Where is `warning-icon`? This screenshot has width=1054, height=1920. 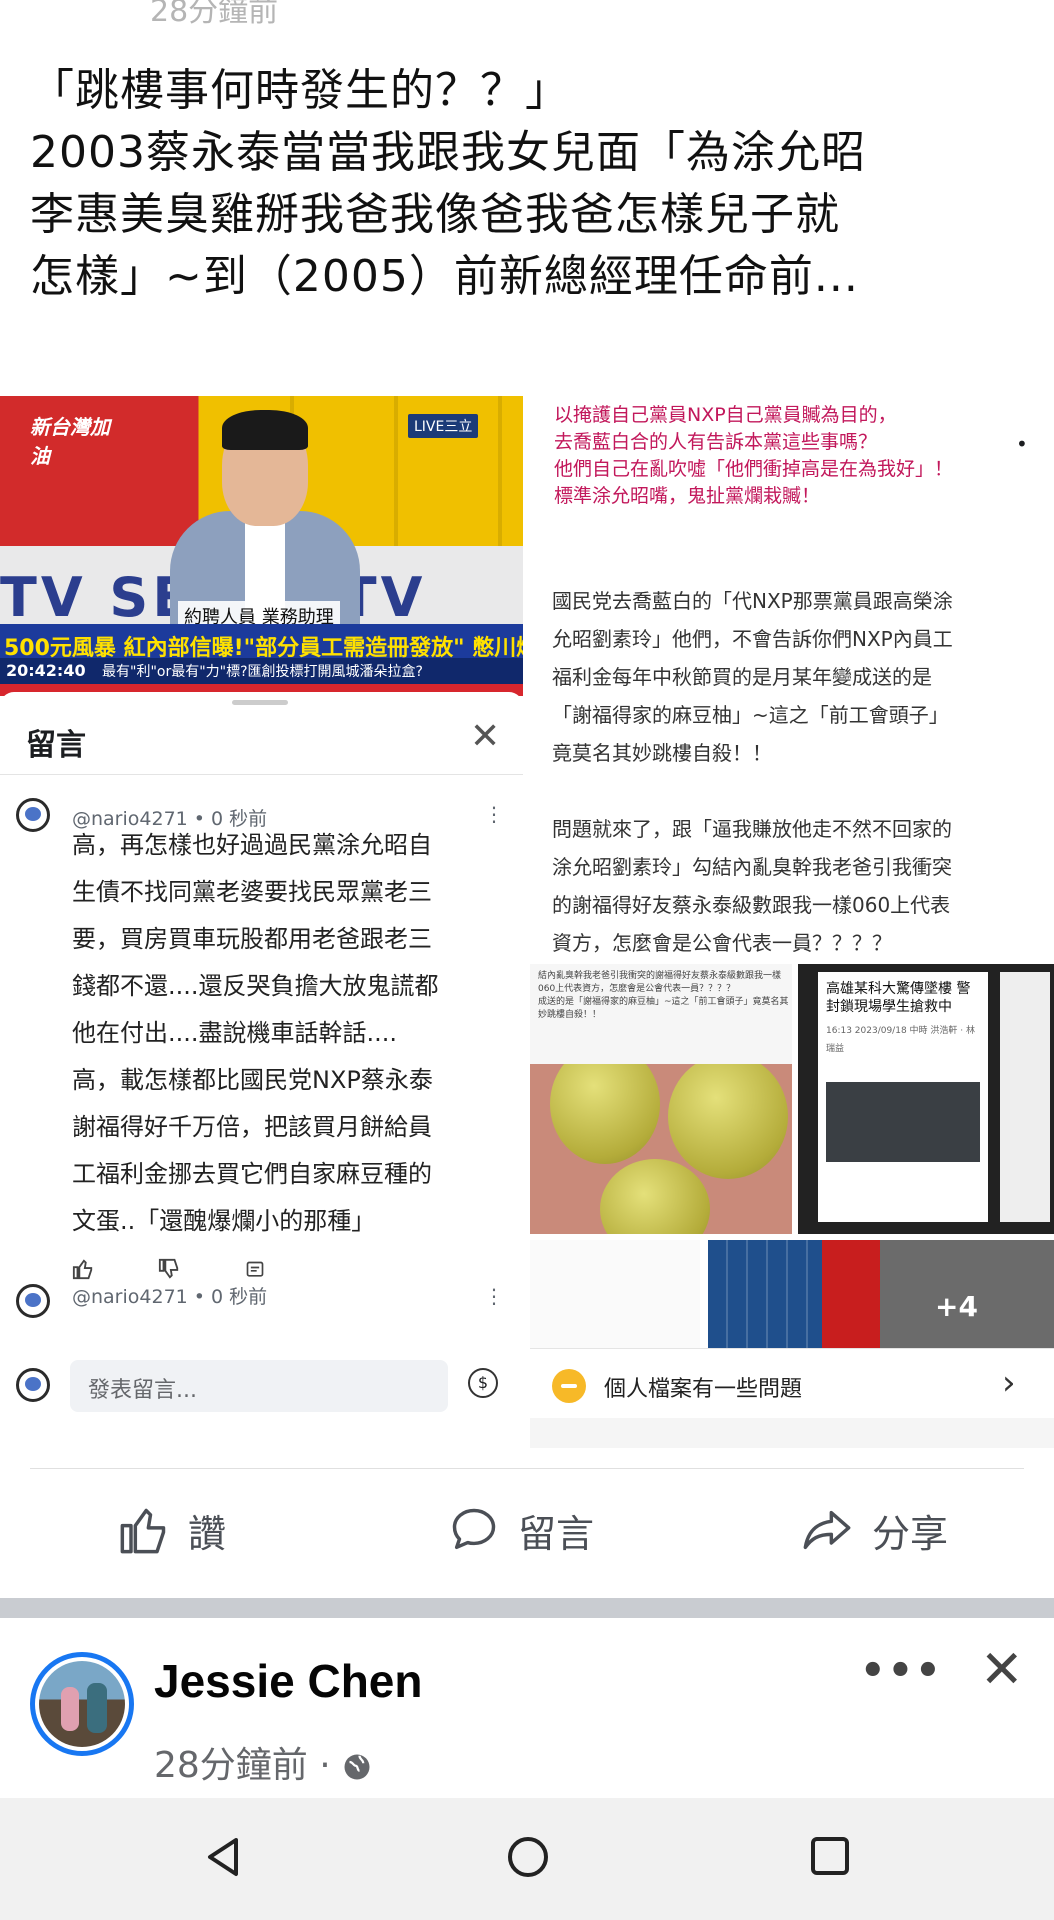 warning-icon is located at coordinates (569, 1386).